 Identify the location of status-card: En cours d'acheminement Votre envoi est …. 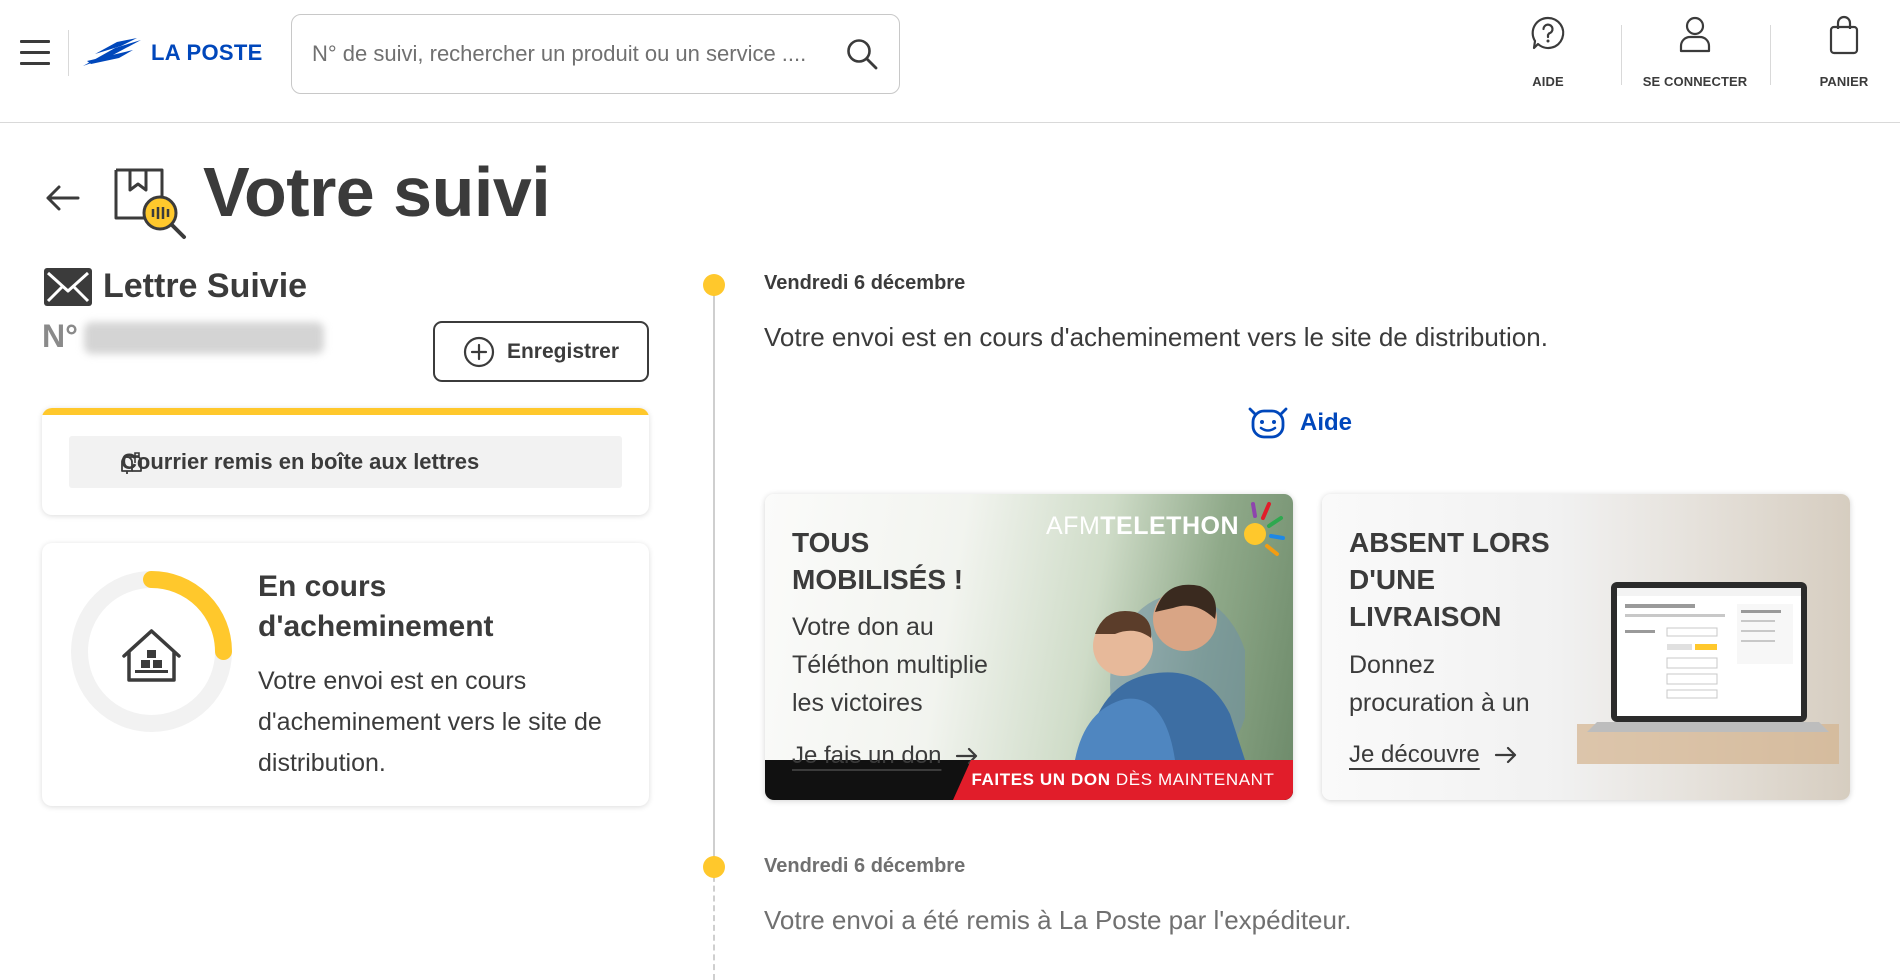
(345, 674).